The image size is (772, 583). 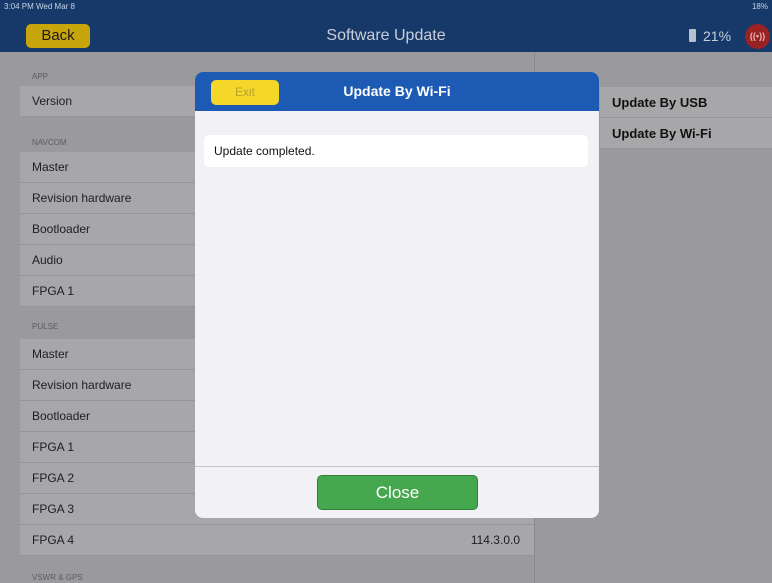 I want to click on update-options-list: Update By USB Update By Wi-Fi, so click(x=686, y=118).